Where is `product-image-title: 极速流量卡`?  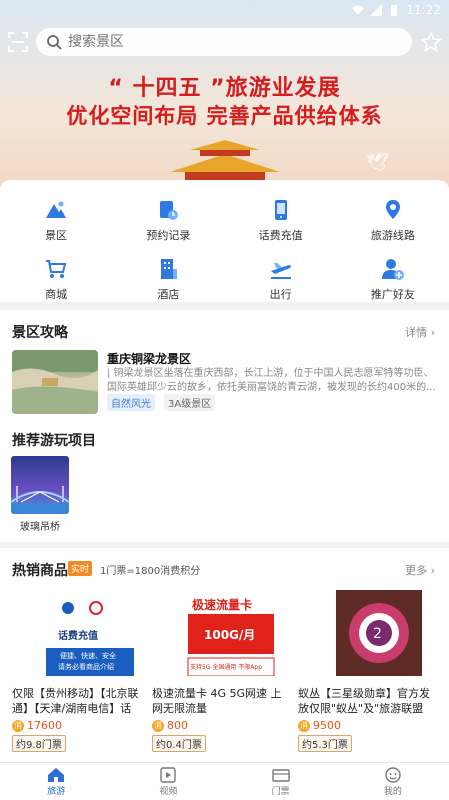 product-image-title: 极速流量卡 is located at coordinates (222, 605).